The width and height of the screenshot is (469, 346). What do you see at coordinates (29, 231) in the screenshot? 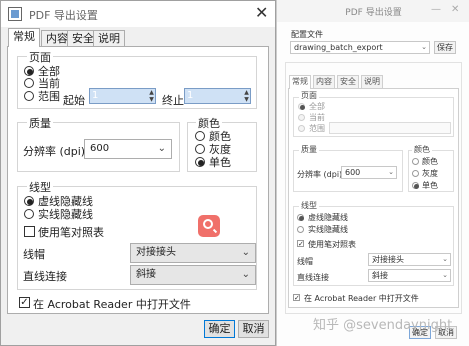
I see `use-pen-table-checkbox` at bounding box center [29, 231].